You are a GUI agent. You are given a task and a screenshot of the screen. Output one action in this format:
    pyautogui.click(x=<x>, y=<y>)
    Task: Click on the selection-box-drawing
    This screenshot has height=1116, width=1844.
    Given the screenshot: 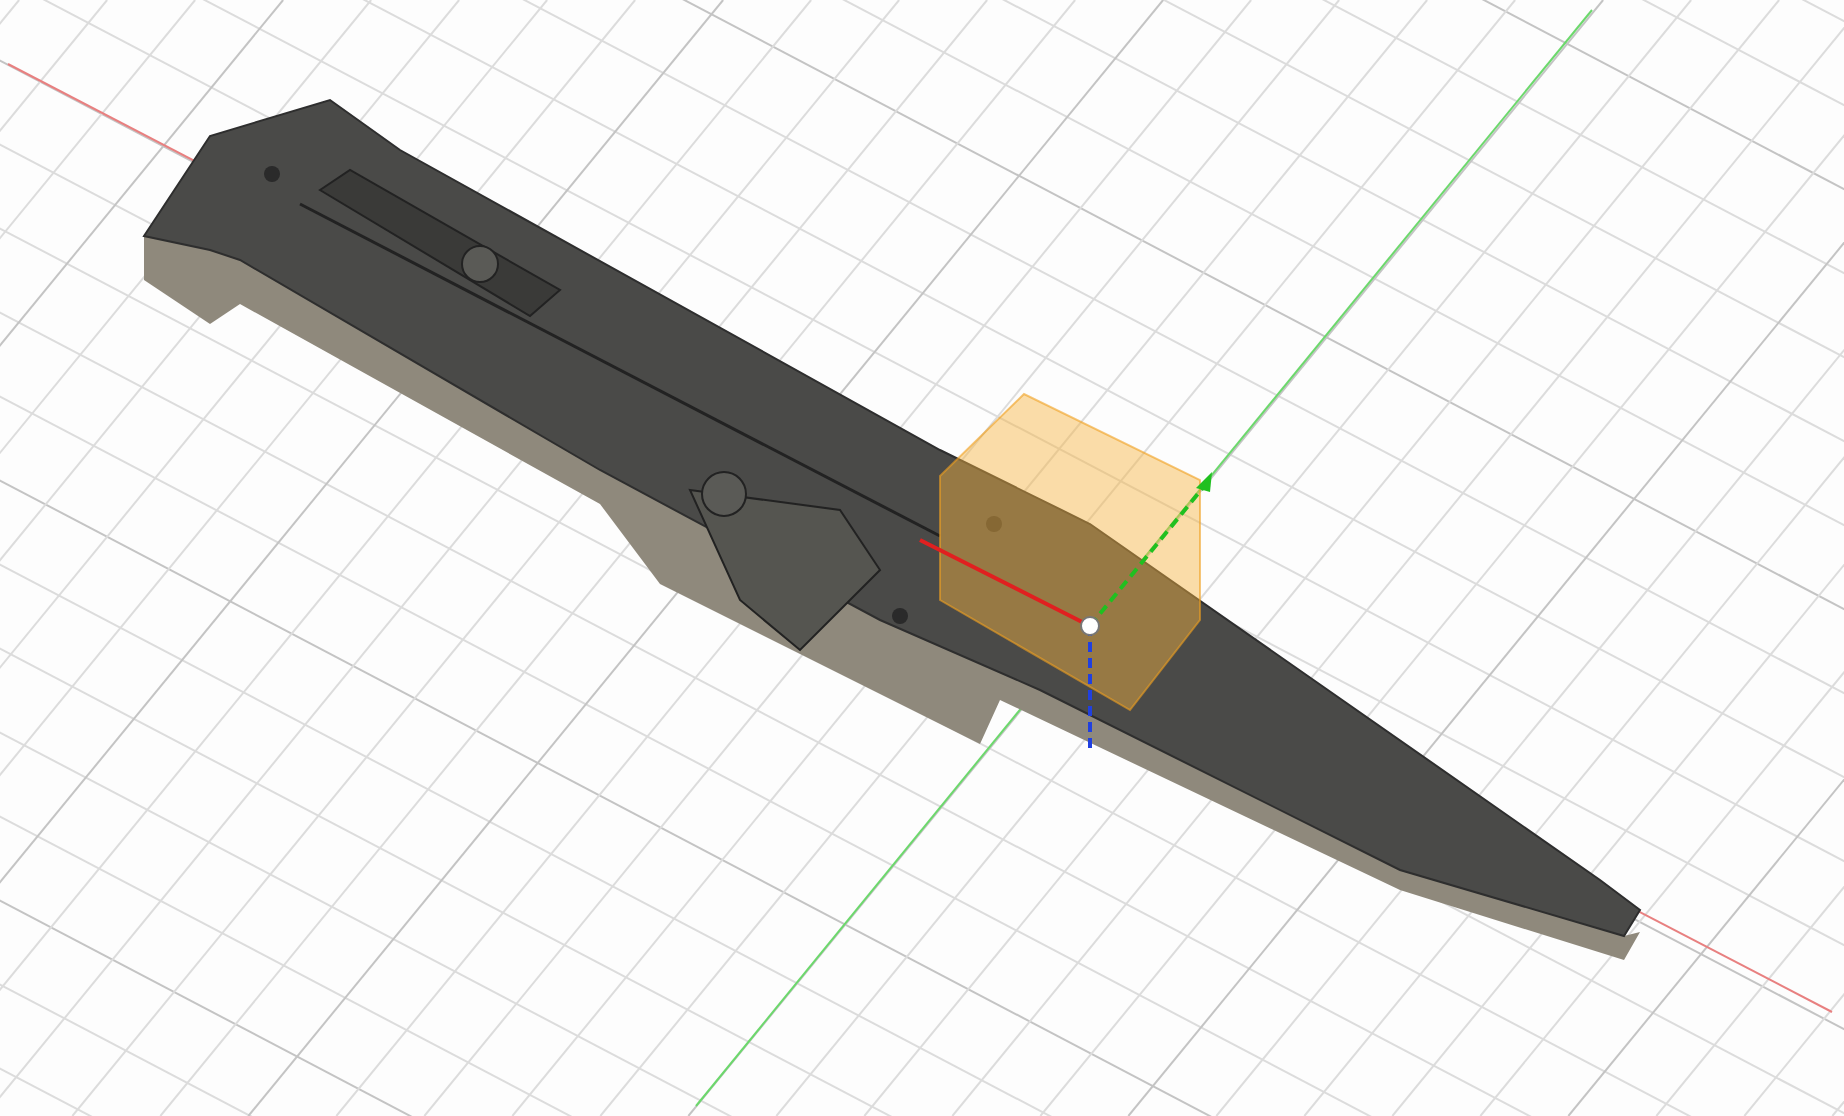 What is the action you would take?
    pyautogui.click(x=1070, y=552)
    